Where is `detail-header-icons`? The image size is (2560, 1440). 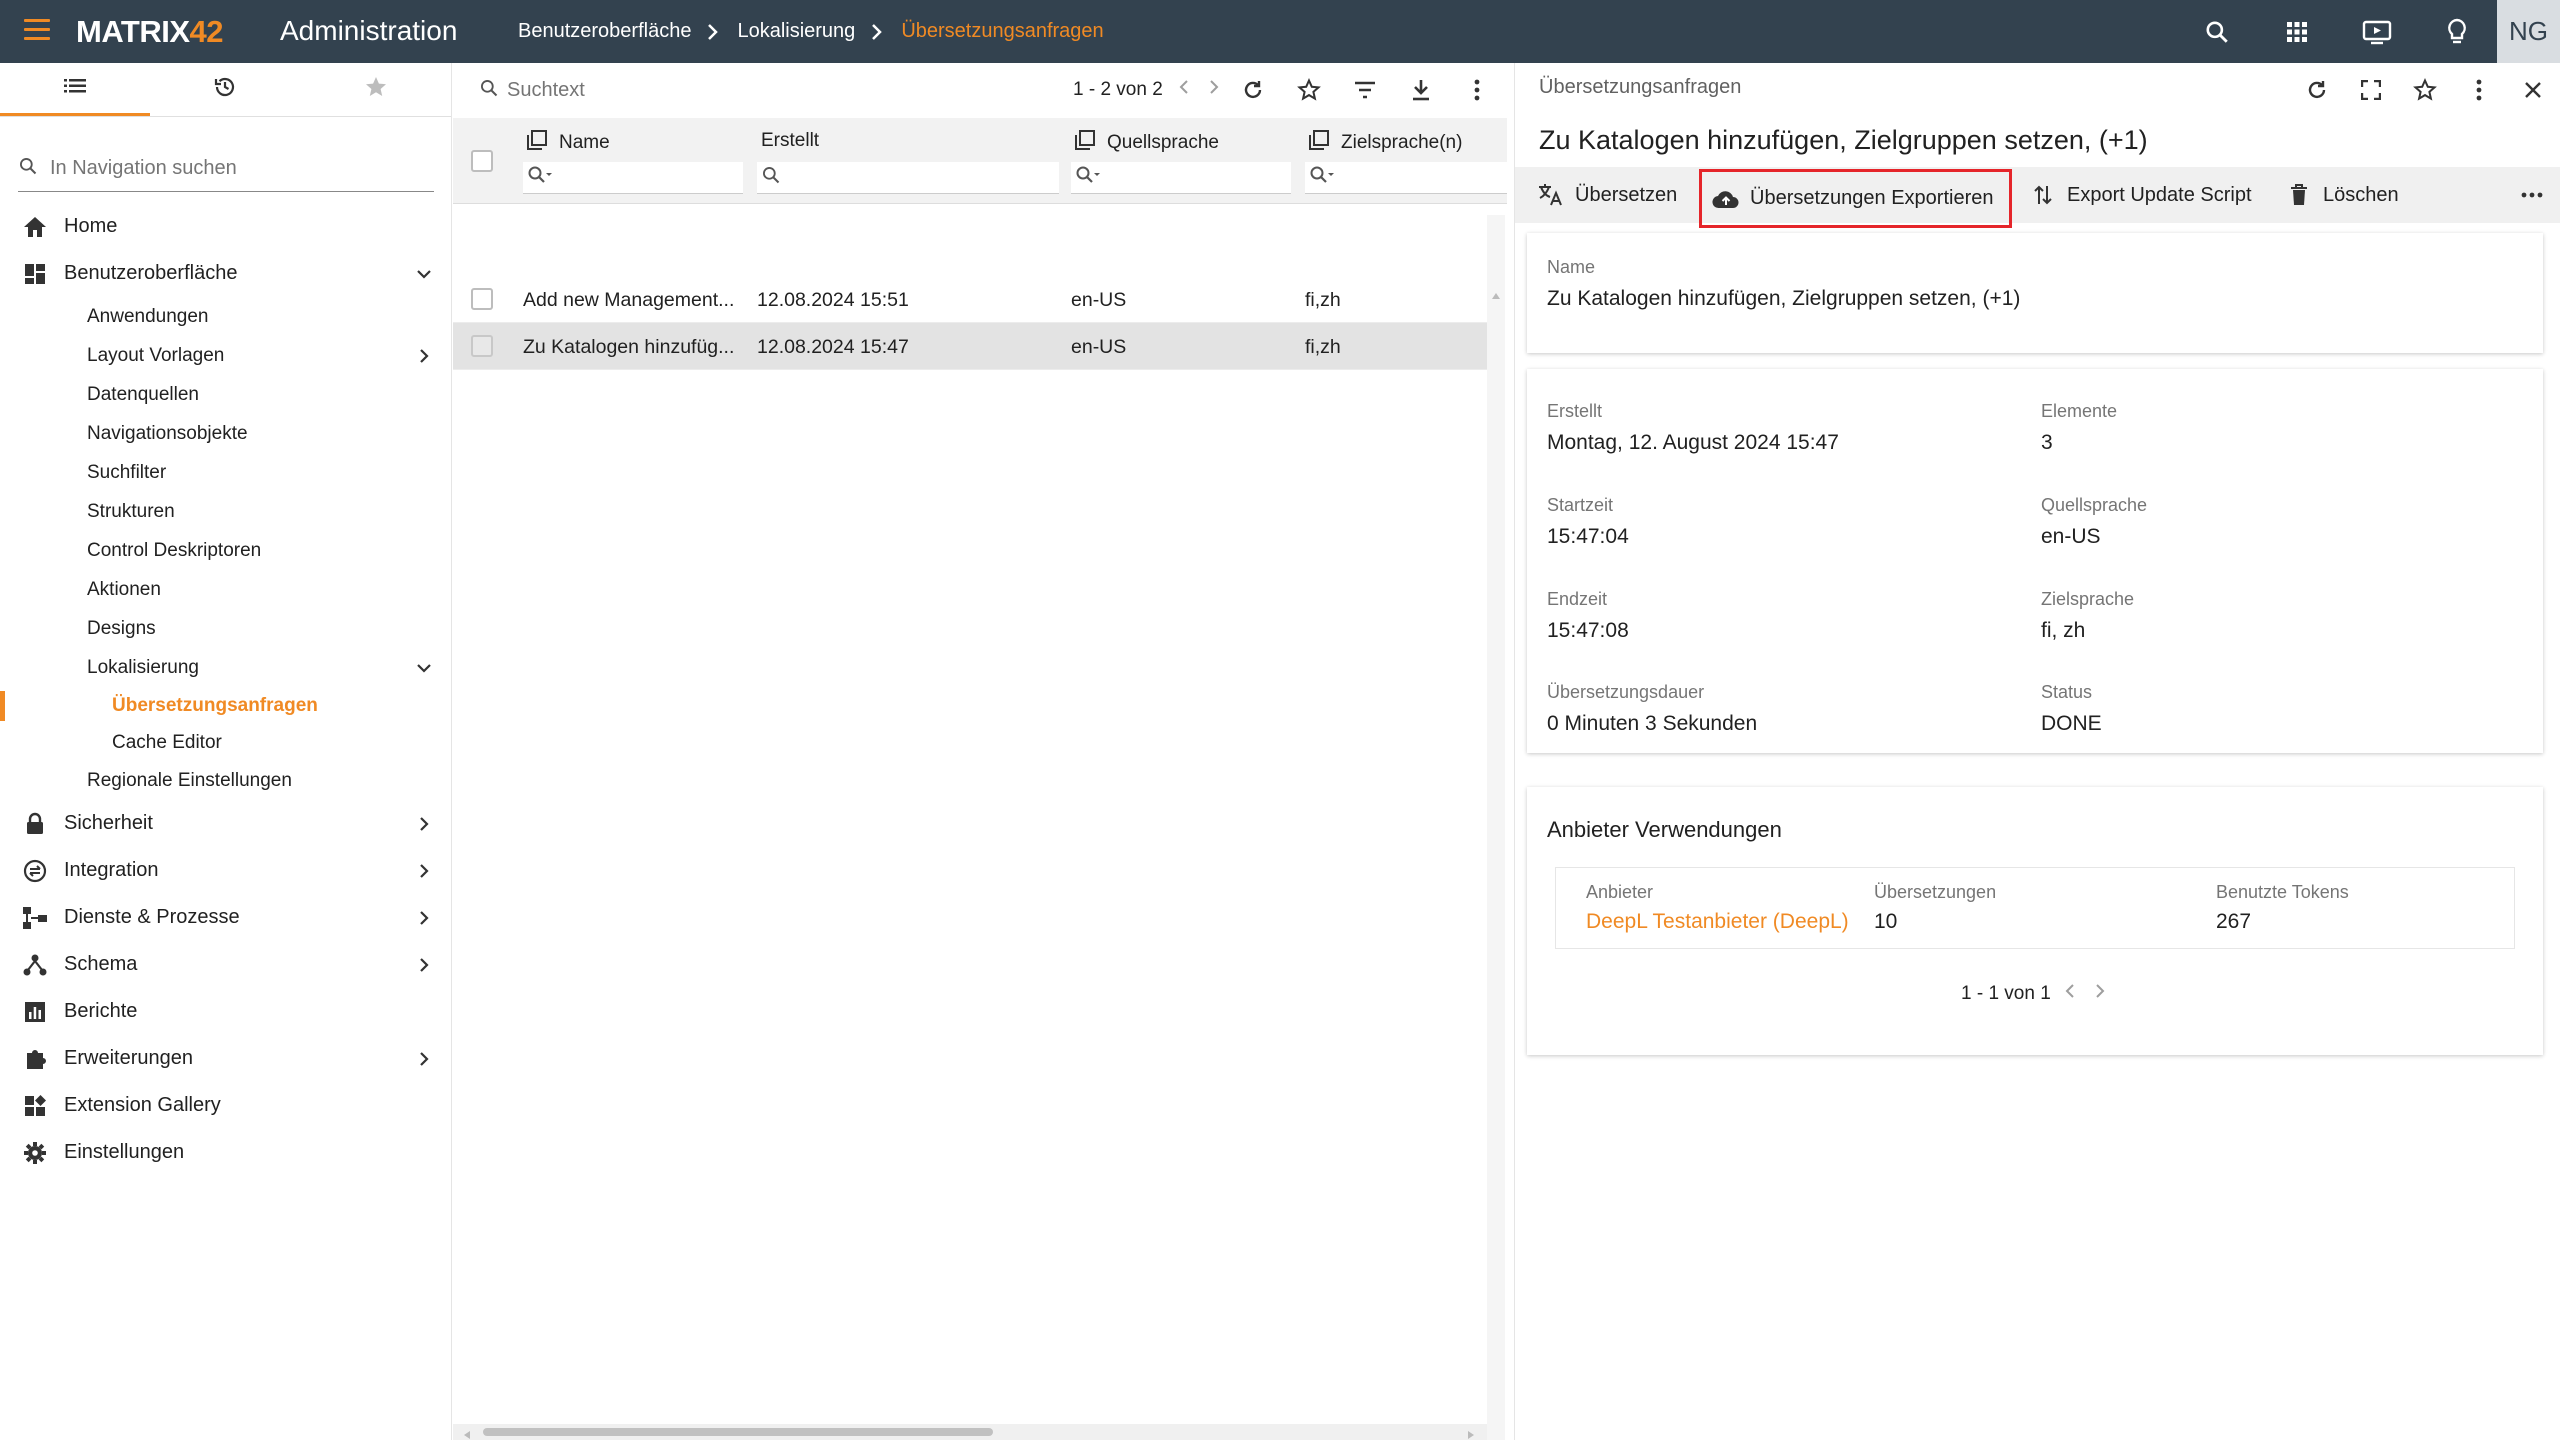 detail-header-icons is located at coordinates (2425, 90).